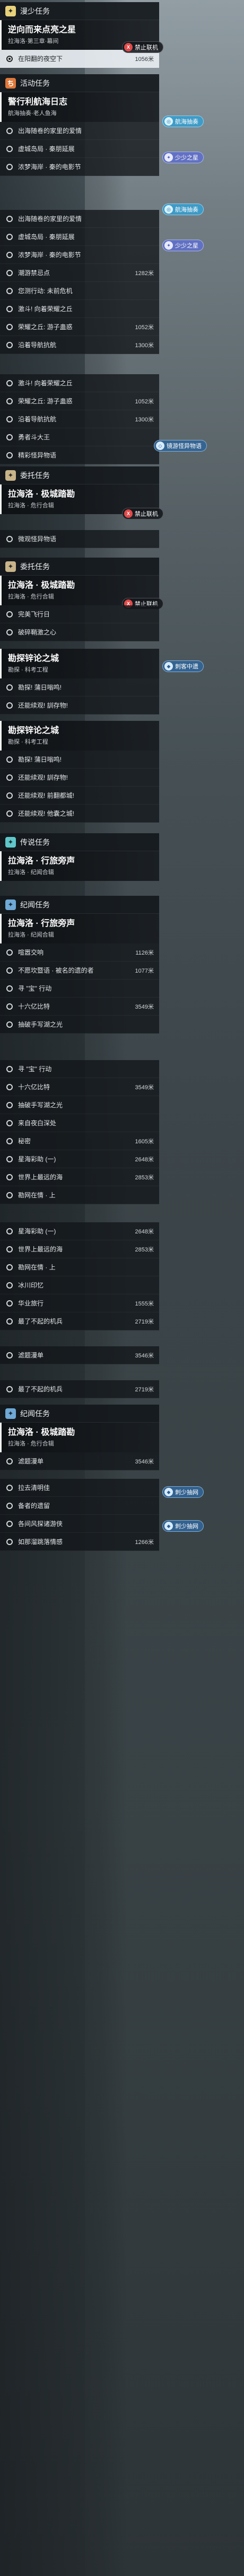 The width and height of the screenshot is (244, 2576). Describe the element at coordinates (42, 923) in the screenshot. I see `quest-title: 拉海洛 · 行旅旁声` at that location.